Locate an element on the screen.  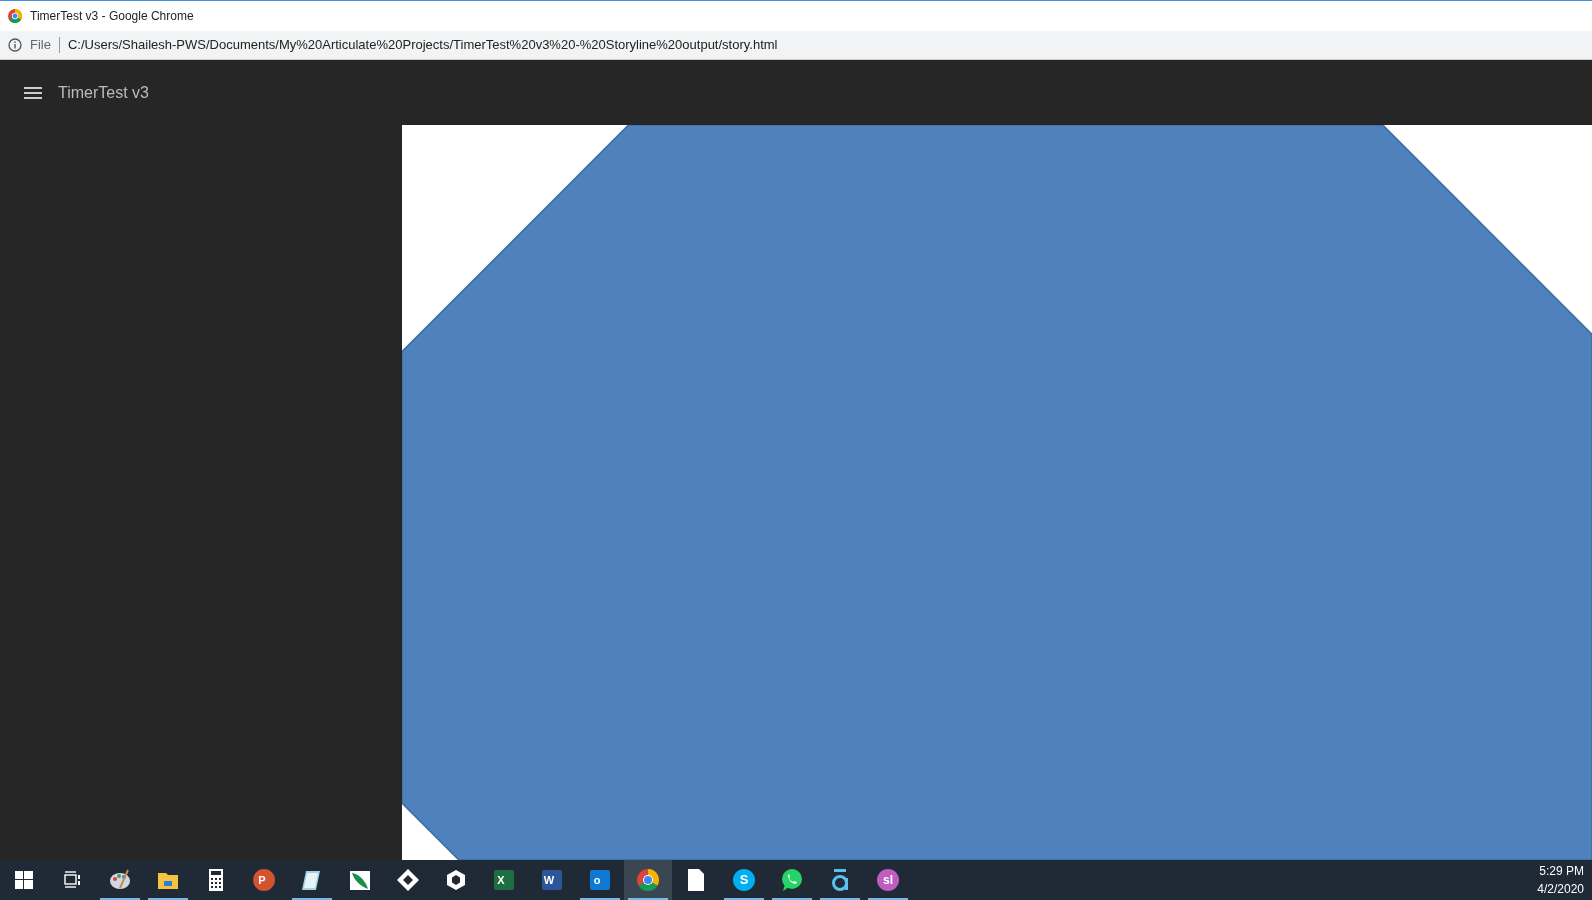
taskbar-app-button: X is located at coordinates (504, 880).